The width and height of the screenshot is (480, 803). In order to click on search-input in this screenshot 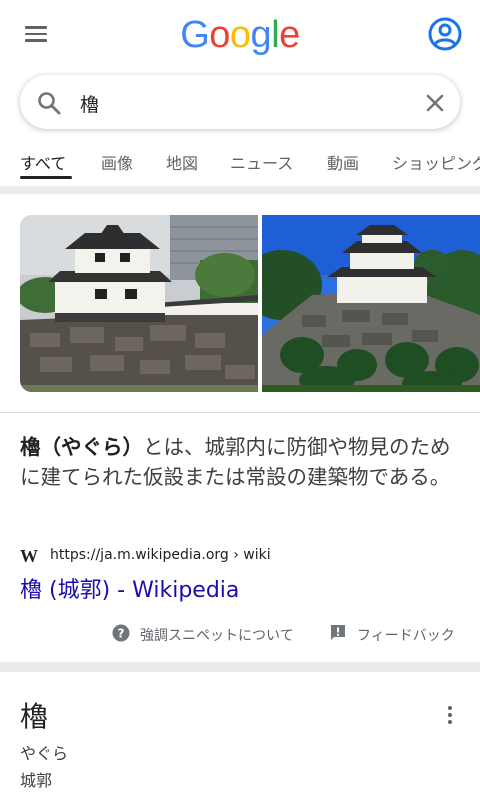, I will do `click(245, 103)`.